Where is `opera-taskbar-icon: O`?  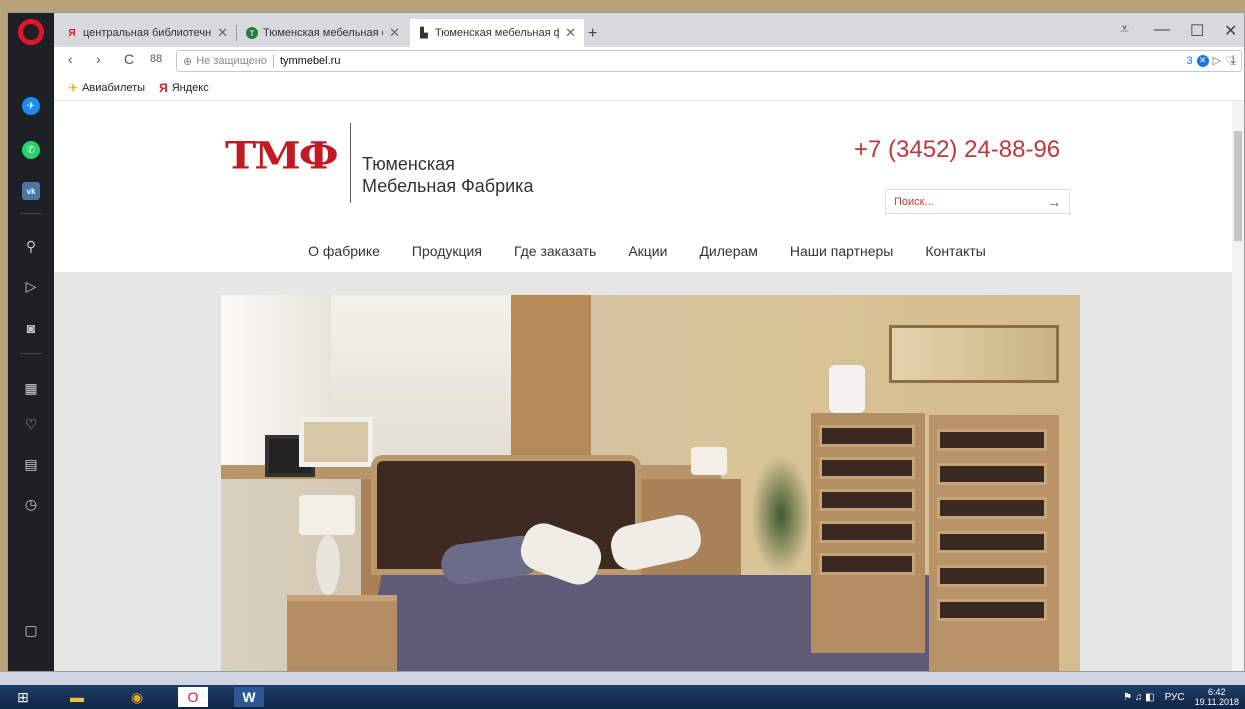
opera-taskbar-icon: O is located at coordinates (193, 697).